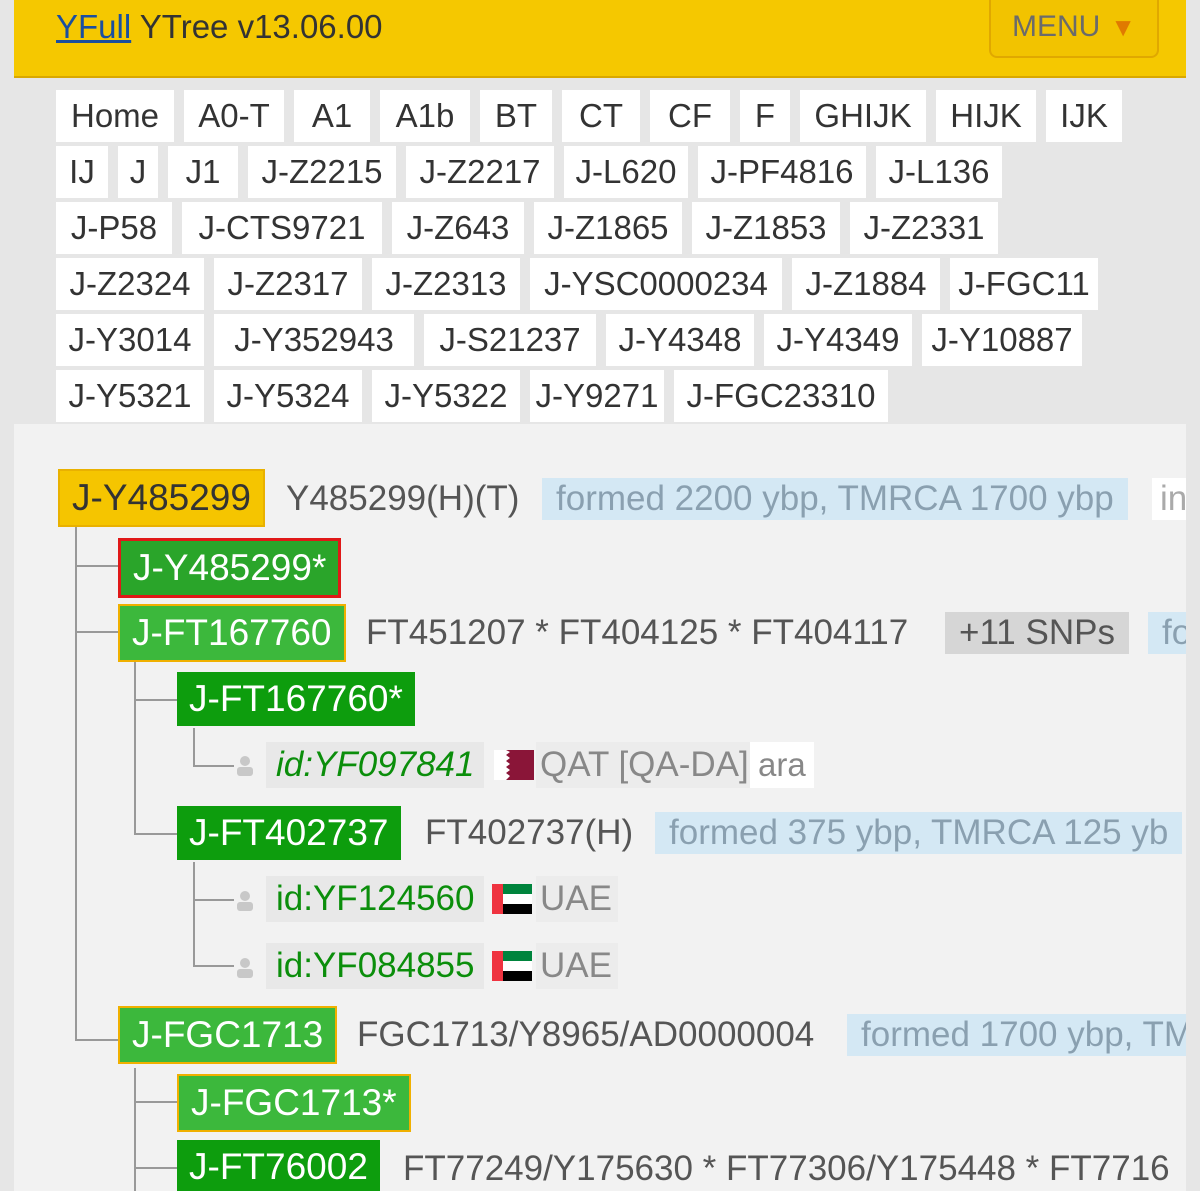  What do you see at coordinates (130, 284) in the screenshot?
I see `breadcrumb-chip: J-Z2324` at bounding box center [130, 284].